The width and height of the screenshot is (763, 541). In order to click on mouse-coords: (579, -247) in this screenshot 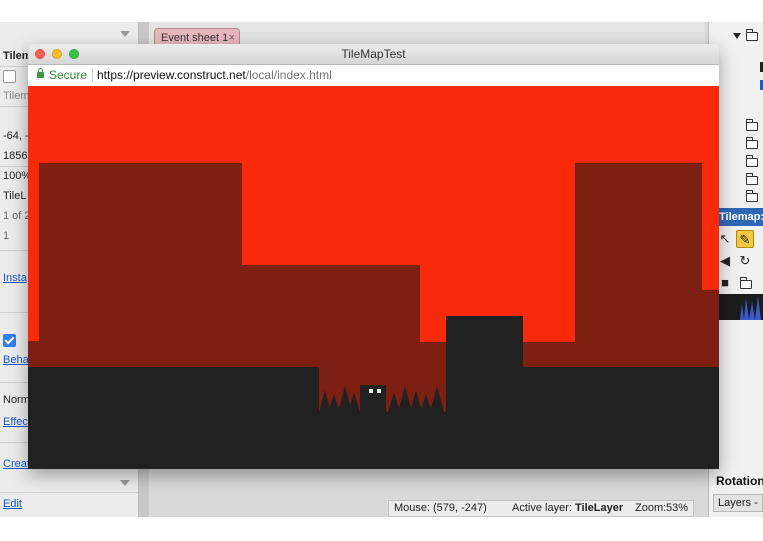, I will do `click(460, 508)`.